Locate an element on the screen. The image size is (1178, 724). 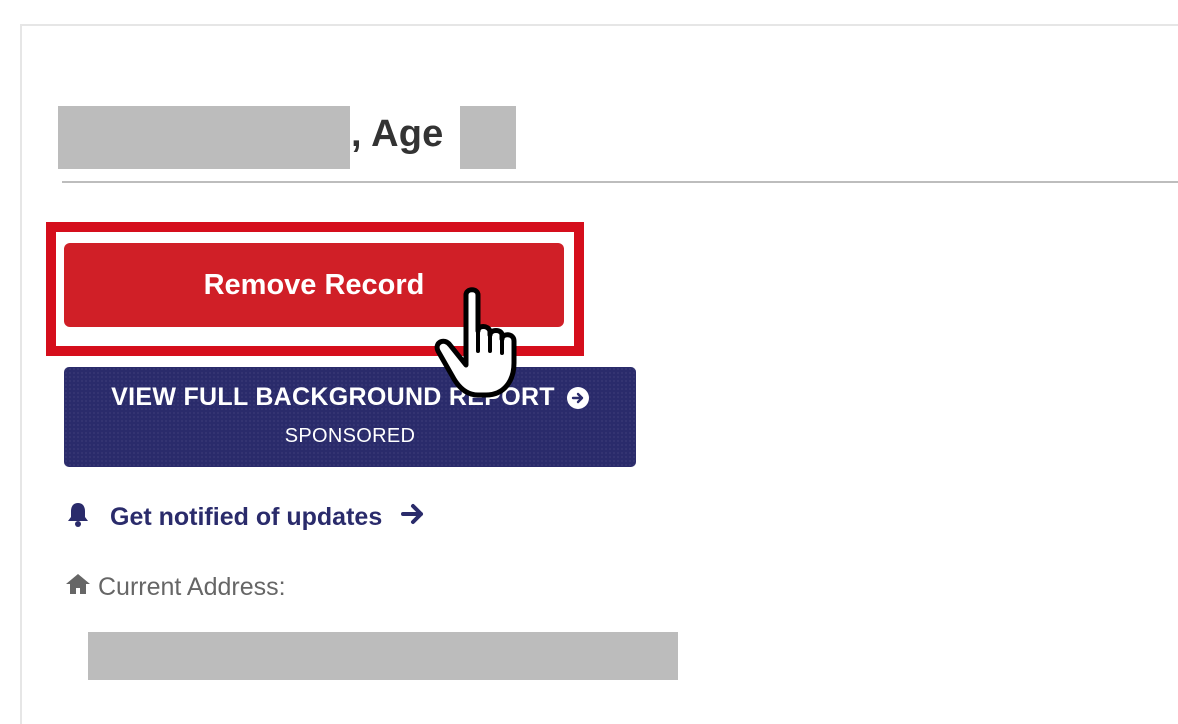
address-redaction is located at coordinates (383, 656).